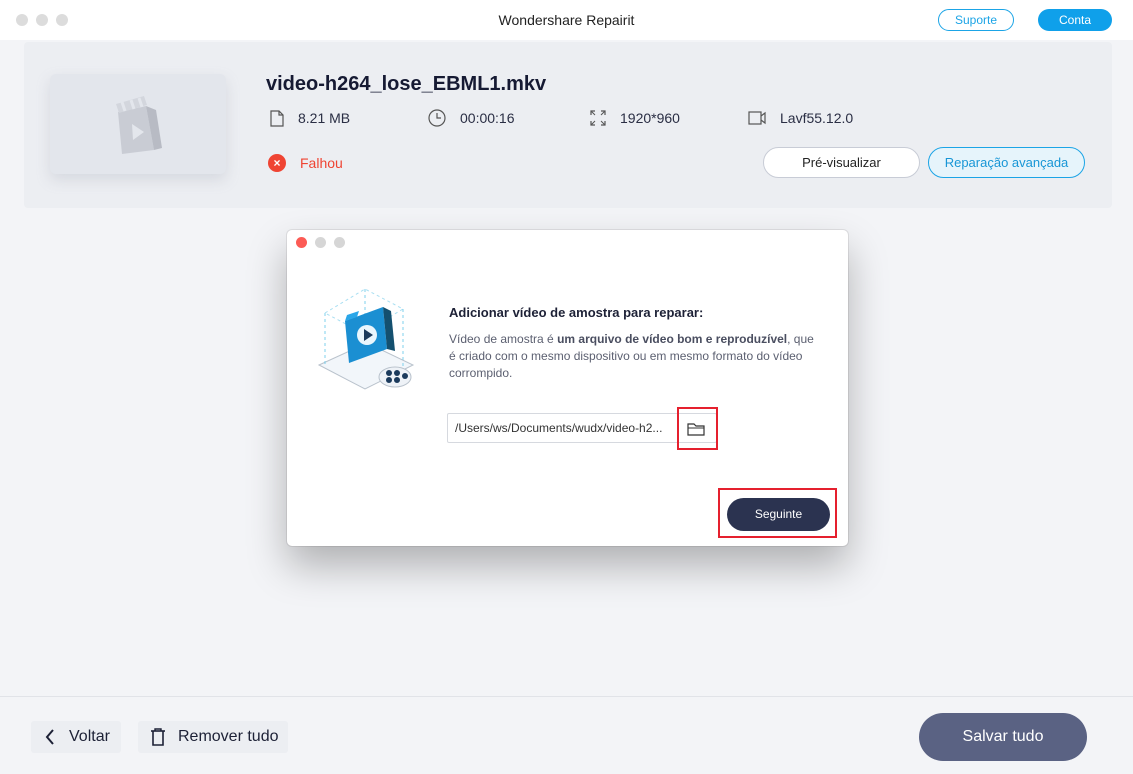 Image resolution: width=1133 pixels, height=774 pixels. I want to click on file-resolution: 1920*960, so click(635, 118).